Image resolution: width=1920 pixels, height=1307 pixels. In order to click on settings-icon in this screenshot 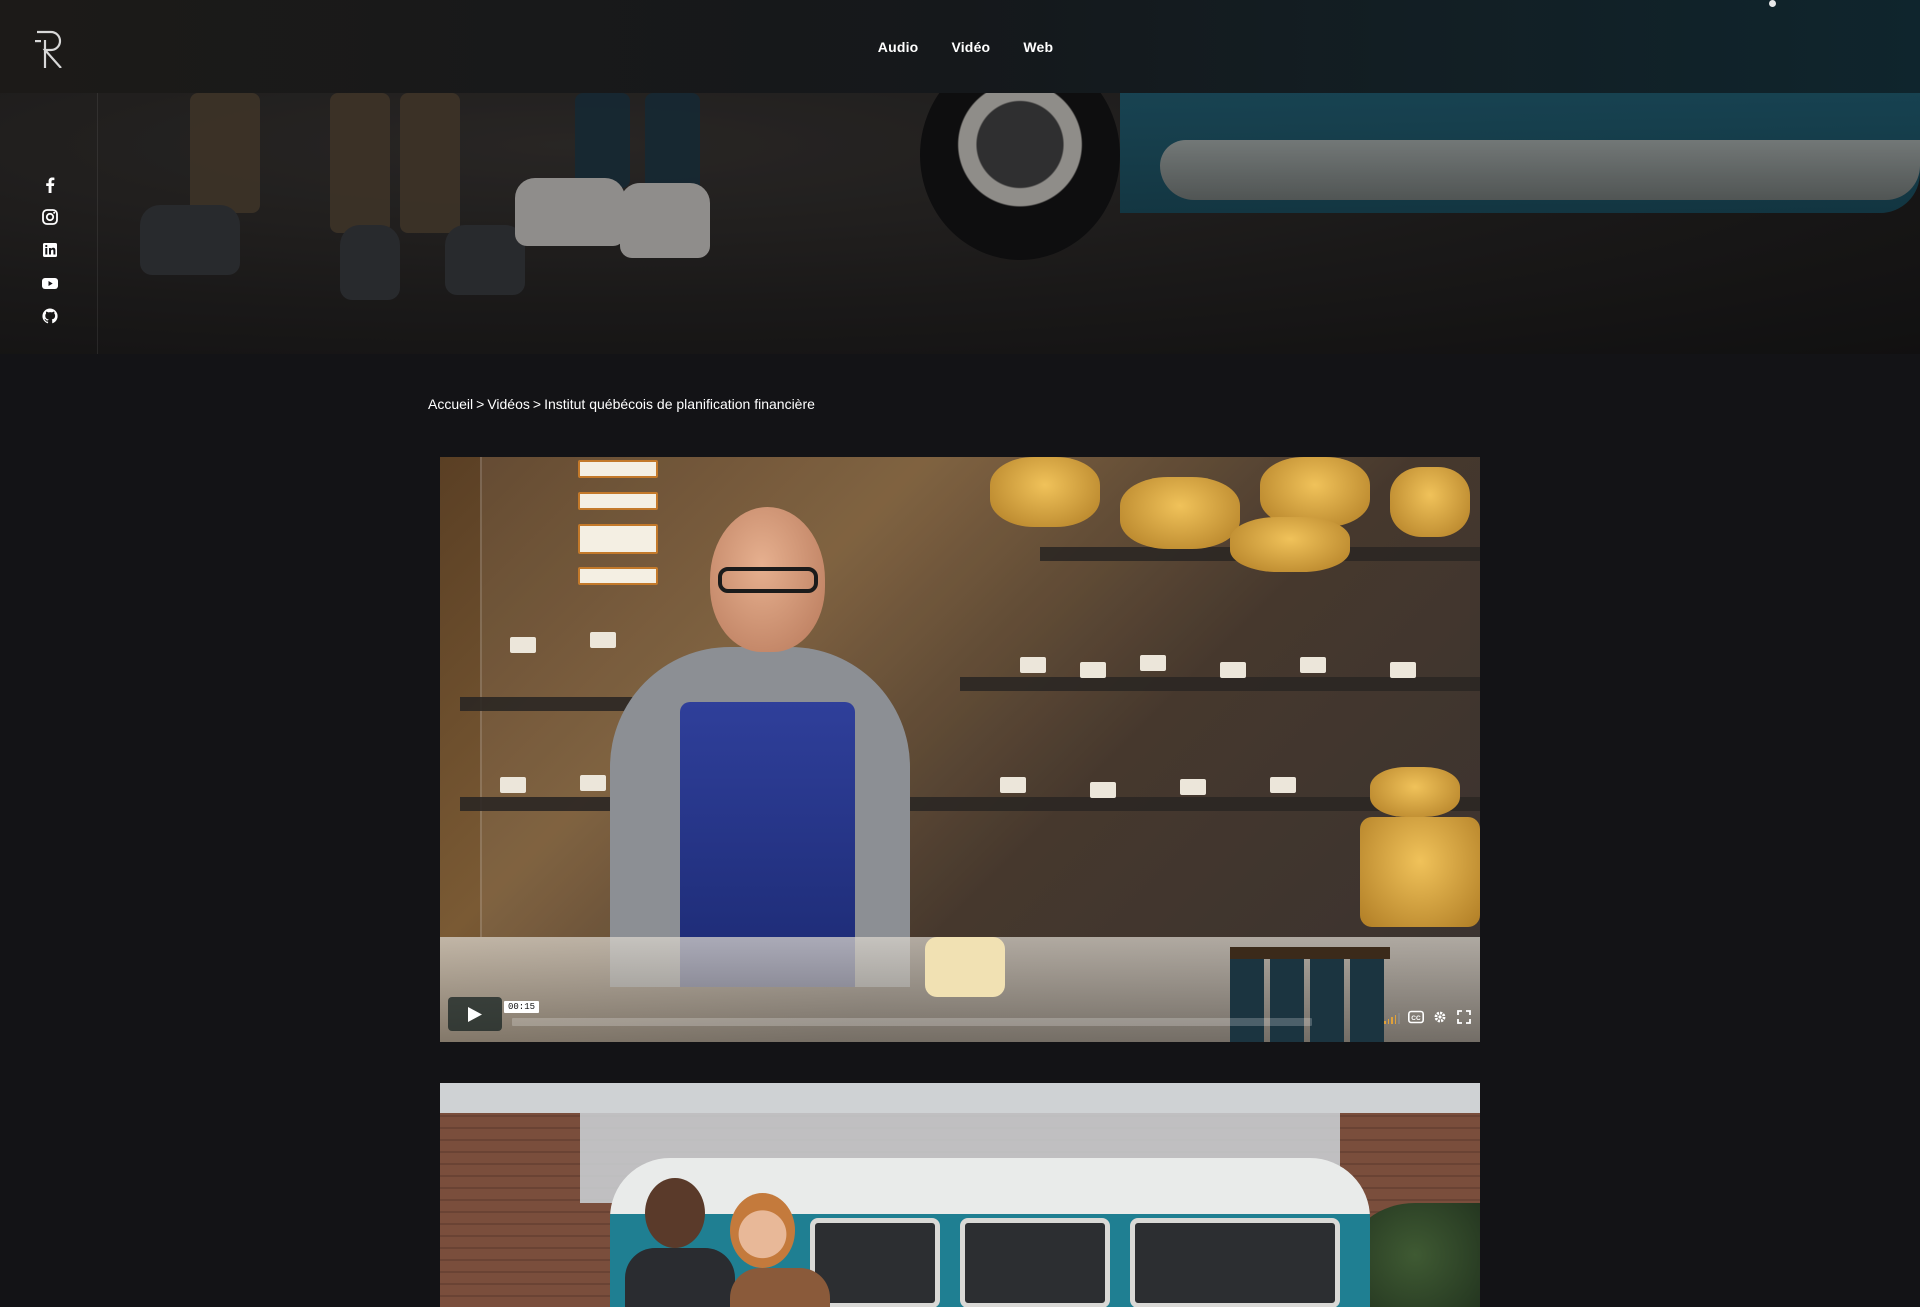, I will do `click(1440, 1017)`.